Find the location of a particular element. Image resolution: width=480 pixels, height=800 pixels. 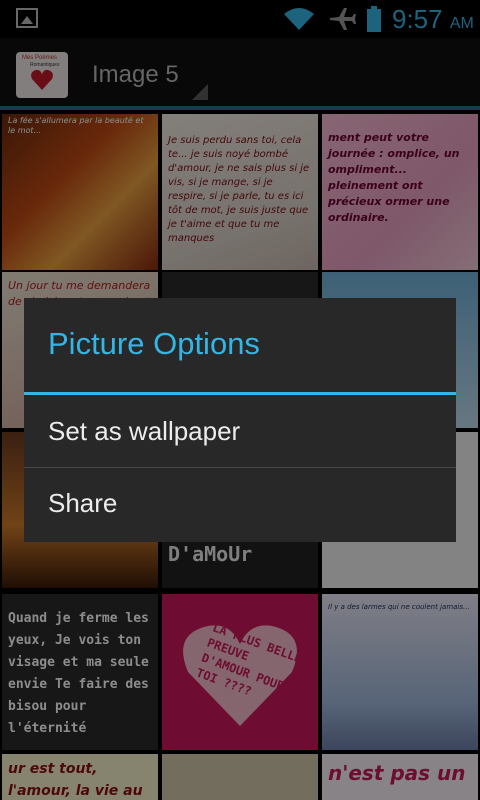

dialog-title-divider is located at coordinates (240, 393).